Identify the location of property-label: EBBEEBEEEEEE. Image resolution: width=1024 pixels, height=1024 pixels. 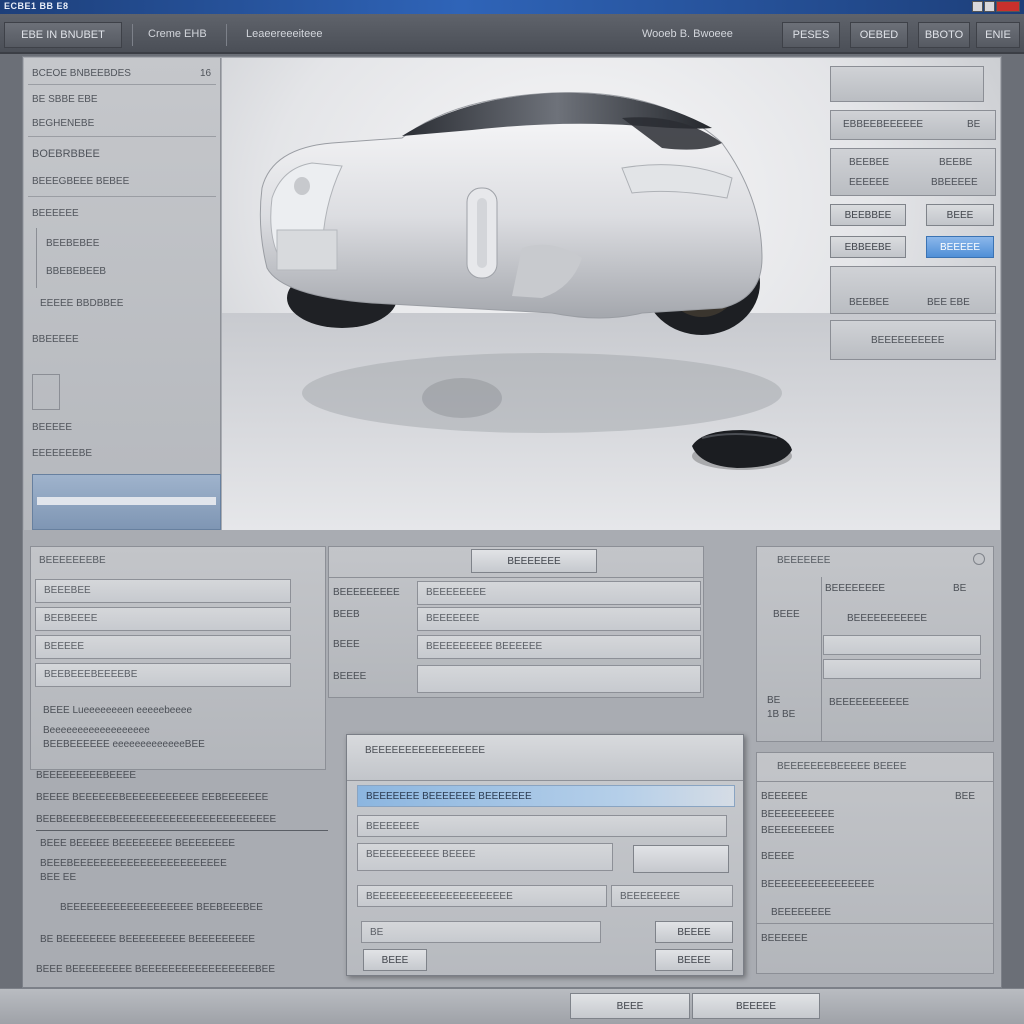
(883, 124).